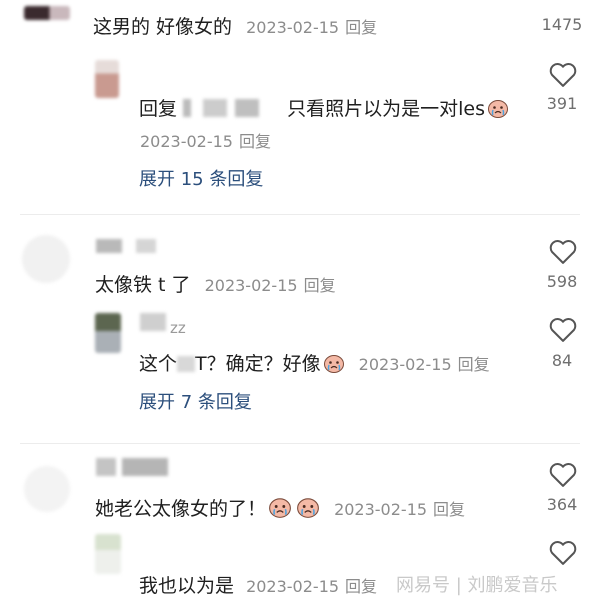  Describe the element at coordinates (562, 504) in the screenshot. I see `like-count: 364` at that location.